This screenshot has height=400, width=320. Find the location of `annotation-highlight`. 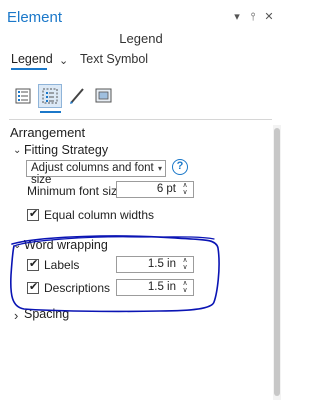

annotation-highlight is located at coordinates (114, 274).